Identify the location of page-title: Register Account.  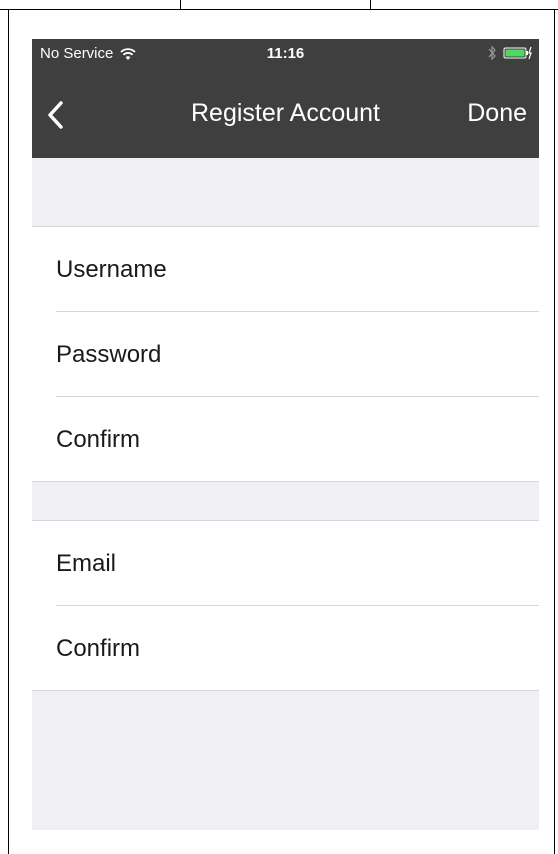
(285, 113).